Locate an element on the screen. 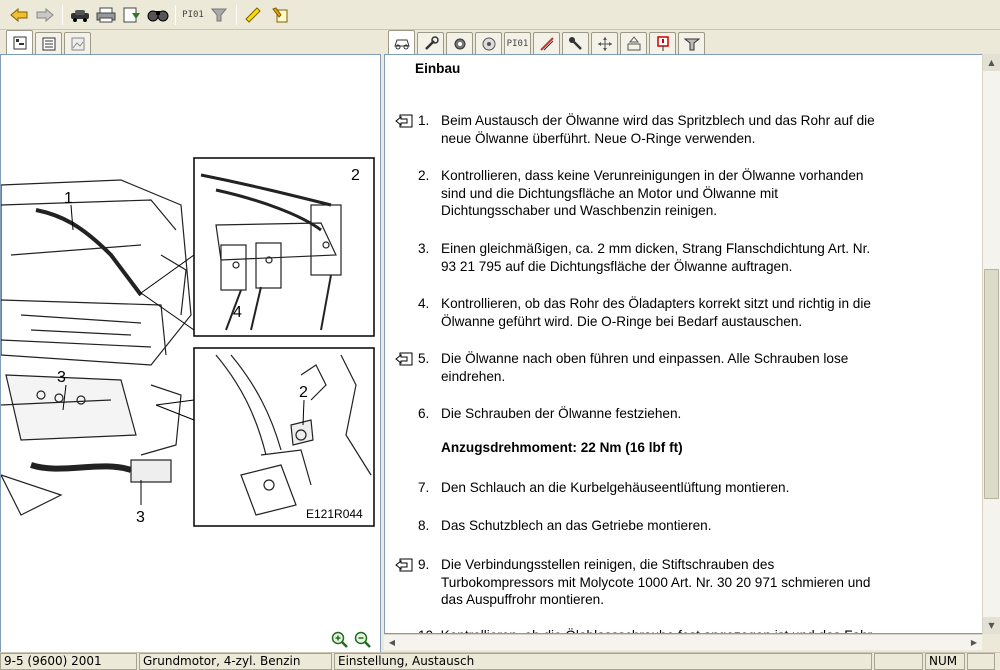 This screenshot has width=1000, height=670. forward-icon is located at coordinates (45, 15).